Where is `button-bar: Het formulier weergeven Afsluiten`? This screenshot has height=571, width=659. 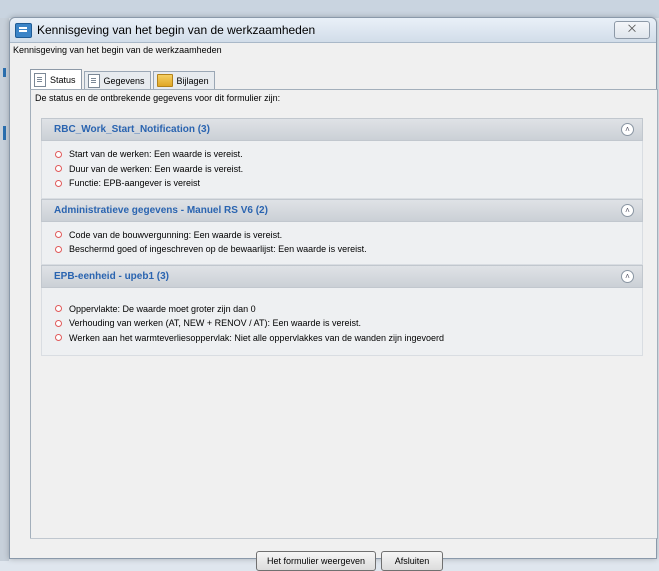 button-bar: Het formulier weergeven Afsluiten is located at coordinates (343, 554).